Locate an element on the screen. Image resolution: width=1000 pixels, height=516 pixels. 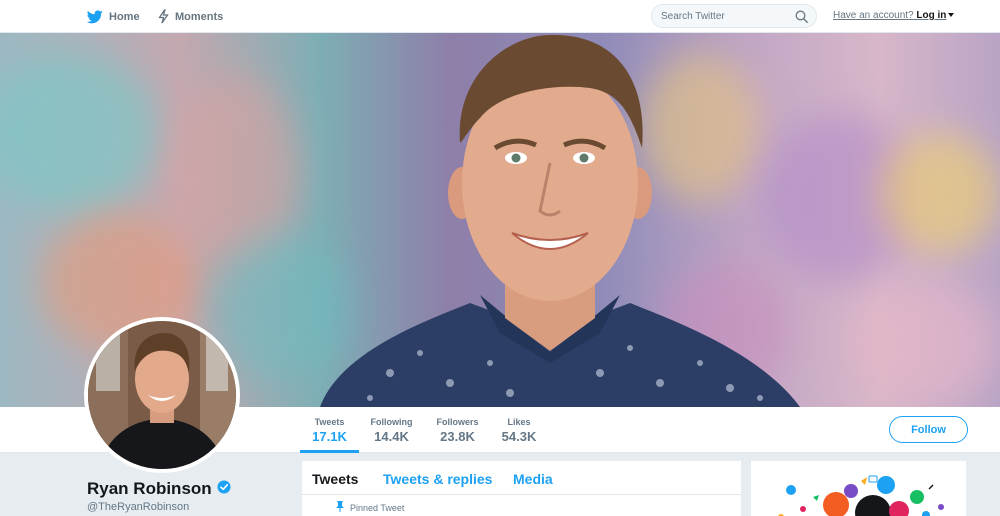
stat-label: Following is located at coordinates (391, 422).